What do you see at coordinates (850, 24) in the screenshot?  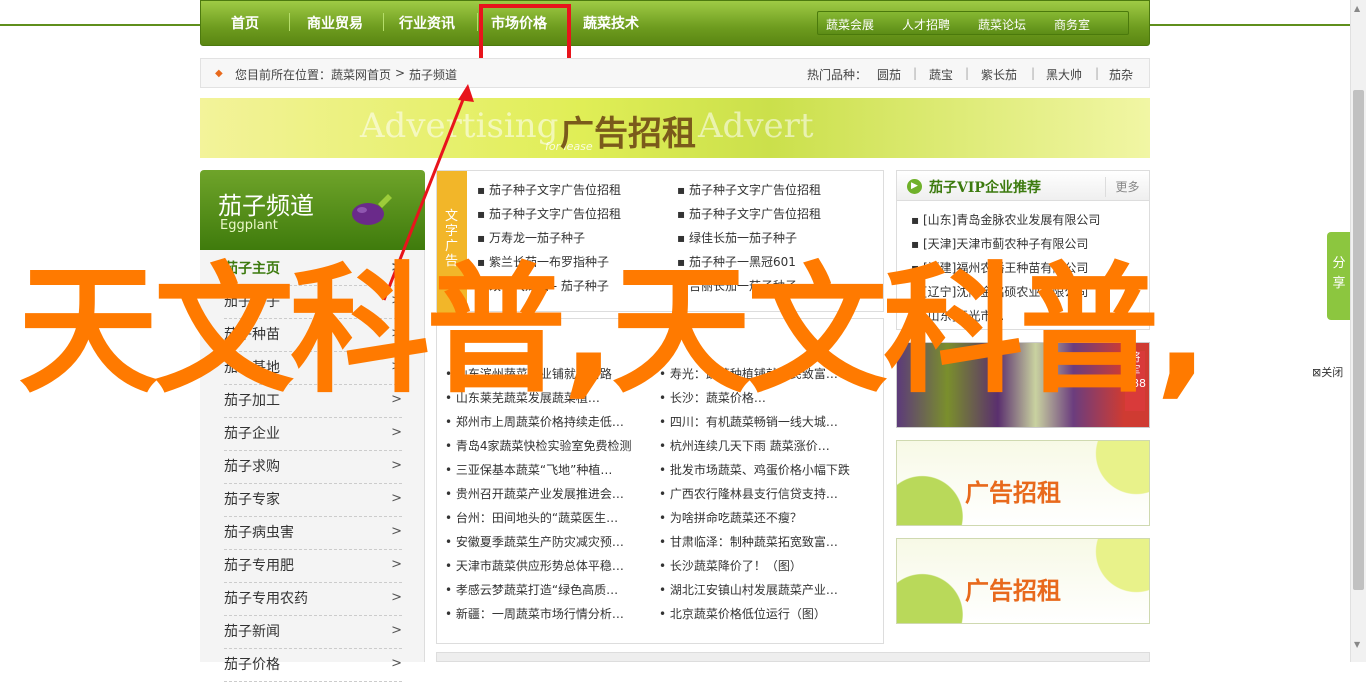 I see `nav-link-exhibition: 蔬菜会展` at bounding box center [850, 24].